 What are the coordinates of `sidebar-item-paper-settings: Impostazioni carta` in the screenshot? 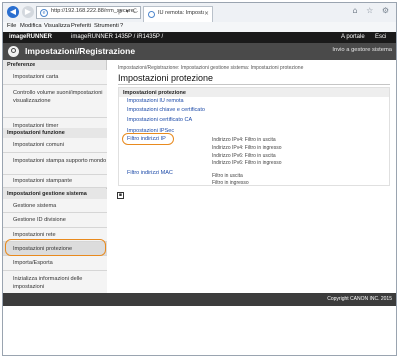 It's located at (55, 77).